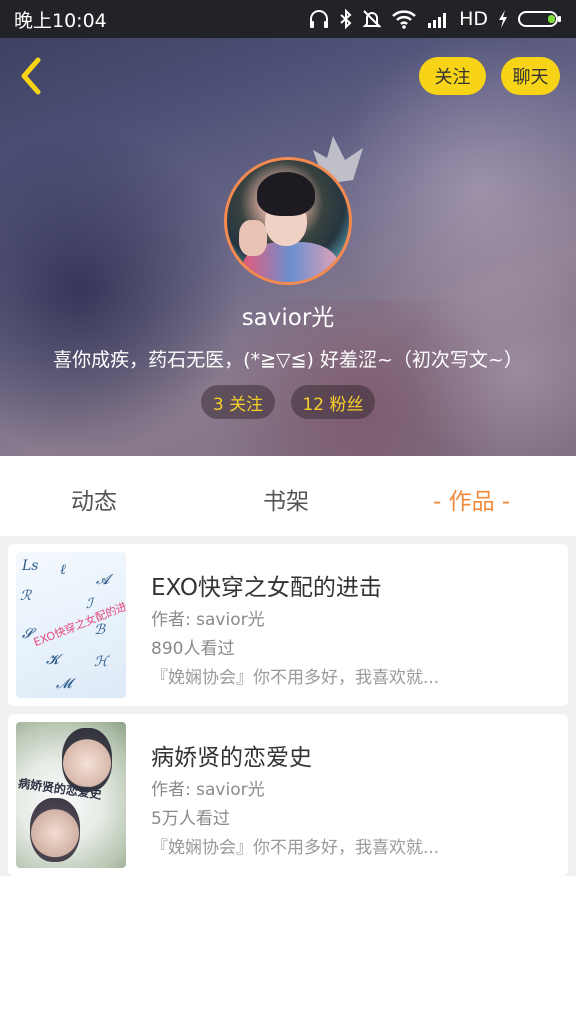 The height and width of the screenshot is (1024, 576). What do you see at coordinates (530, 76) in the screenshot?
I see `chat-button: 聊天` at bounding box center [530, 76].